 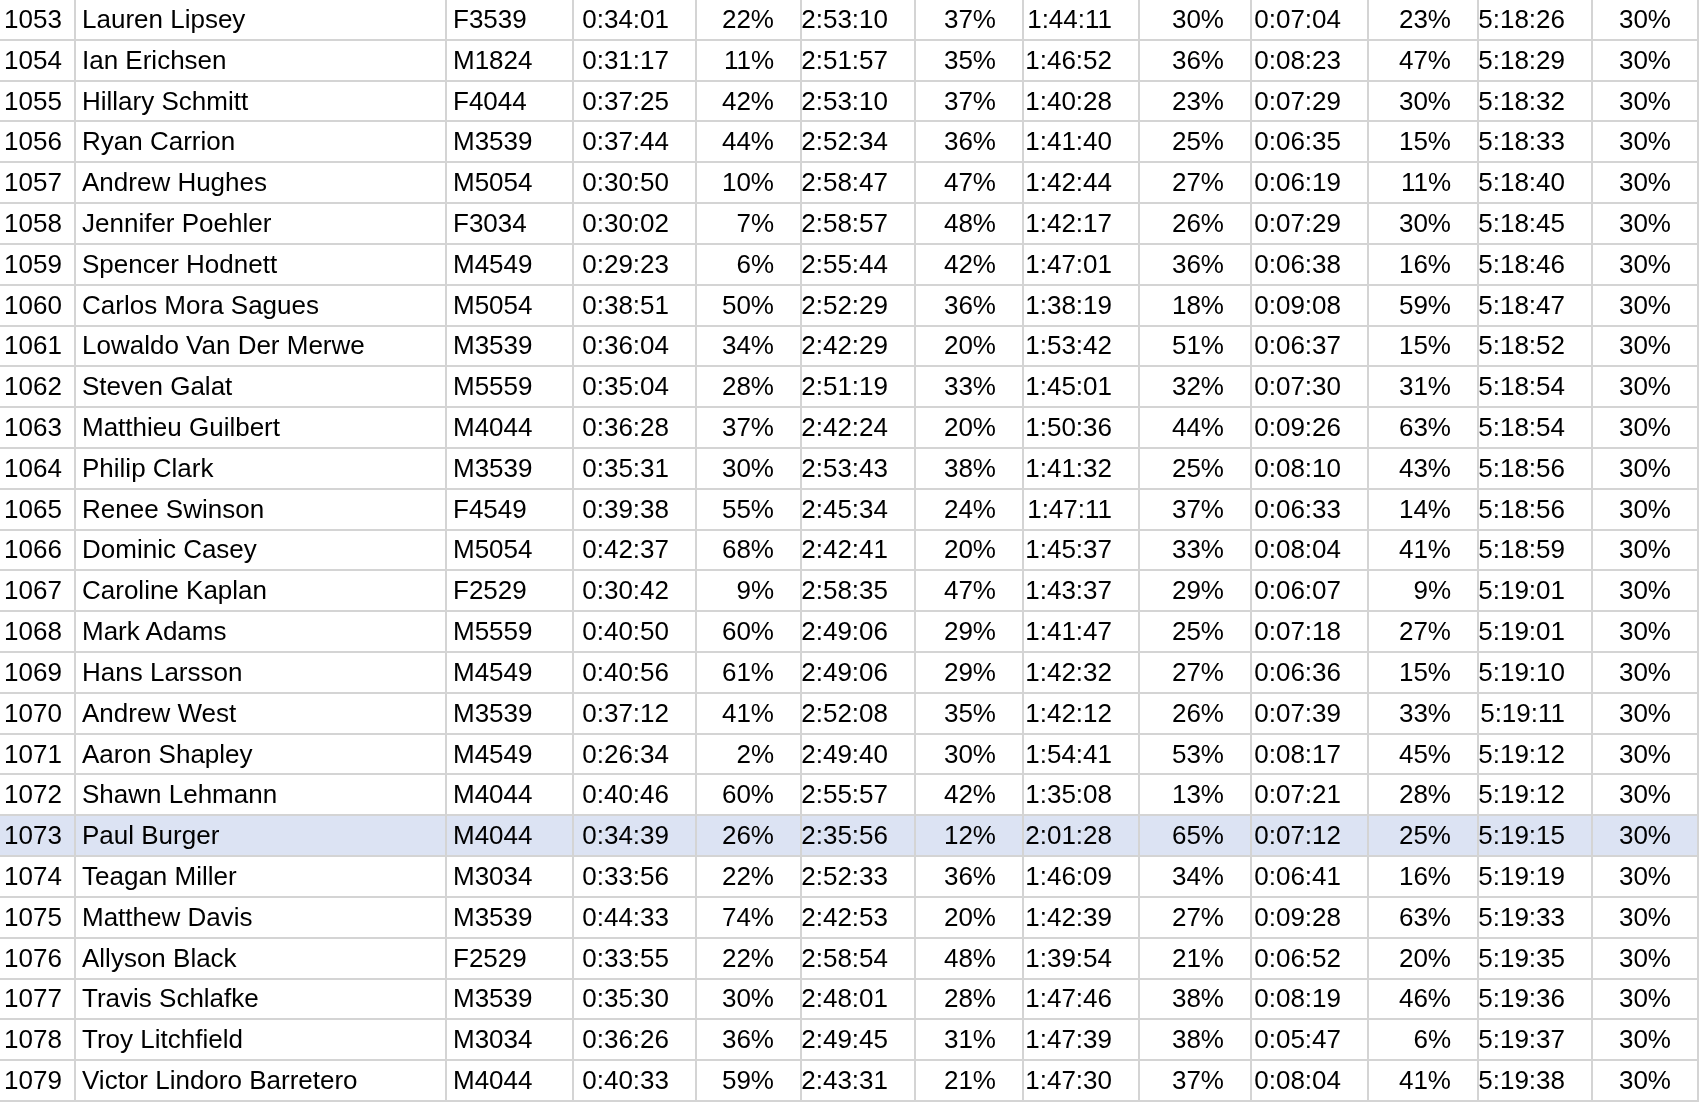 I want to click on table-cell: 65%, so click(x=1196, y=837).